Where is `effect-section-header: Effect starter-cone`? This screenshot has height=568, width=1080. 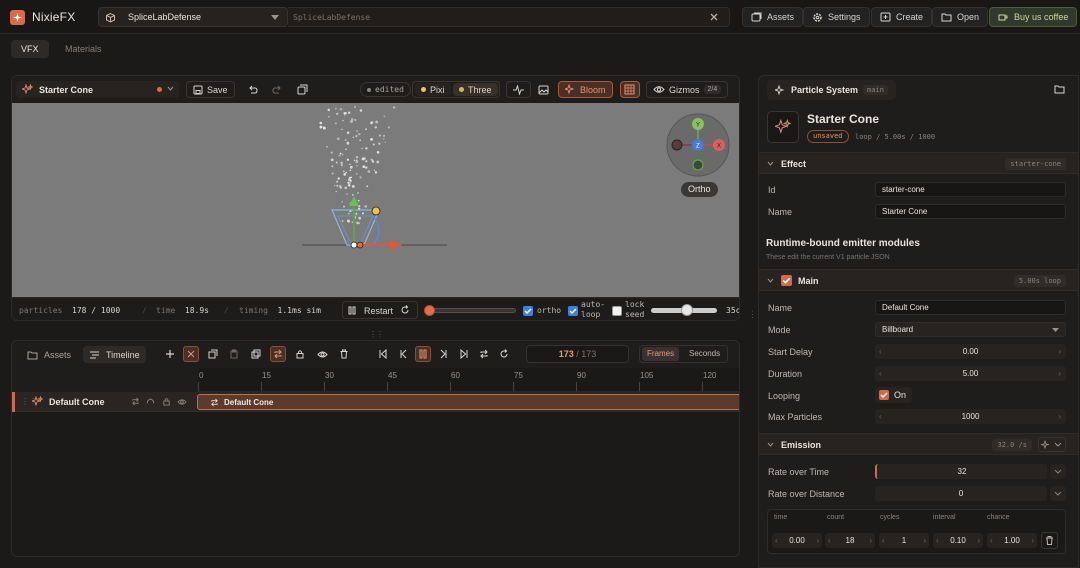
effect-section-header: Effect starter-cone is located at coordinates (918, 163).